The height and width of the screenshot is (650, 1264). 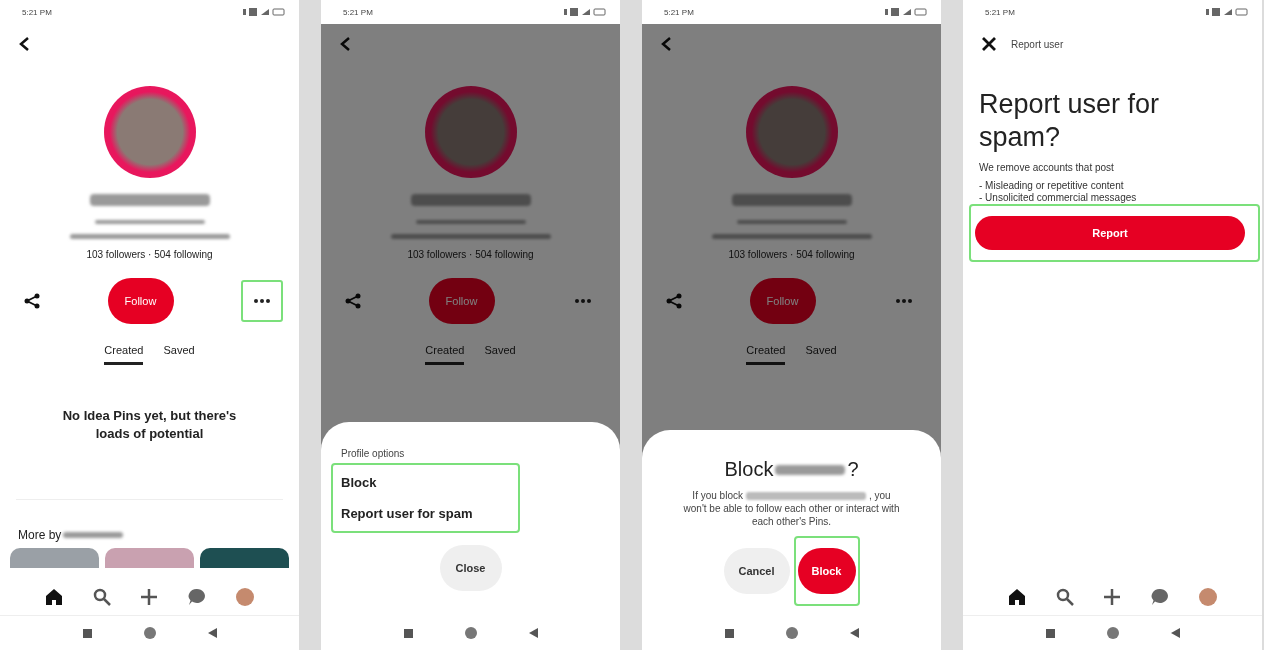 I want to click on report-title: Report user for spam?, so click(x=1070, y=121).